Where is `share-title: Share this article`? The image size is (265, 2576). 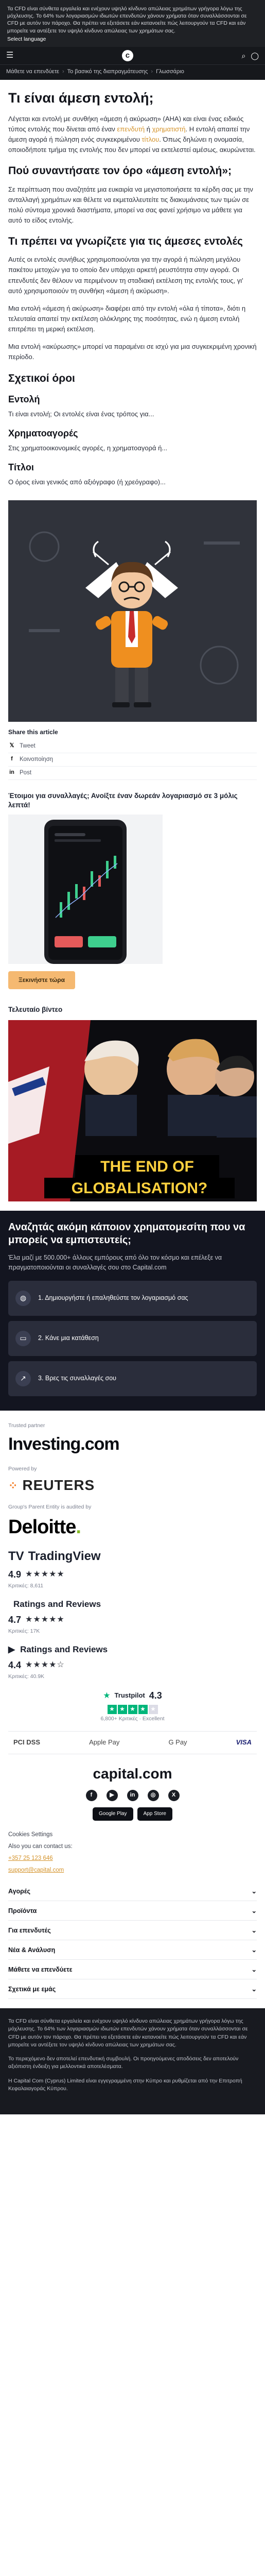 share-title: Share this article is located at coordinates (33, 732).